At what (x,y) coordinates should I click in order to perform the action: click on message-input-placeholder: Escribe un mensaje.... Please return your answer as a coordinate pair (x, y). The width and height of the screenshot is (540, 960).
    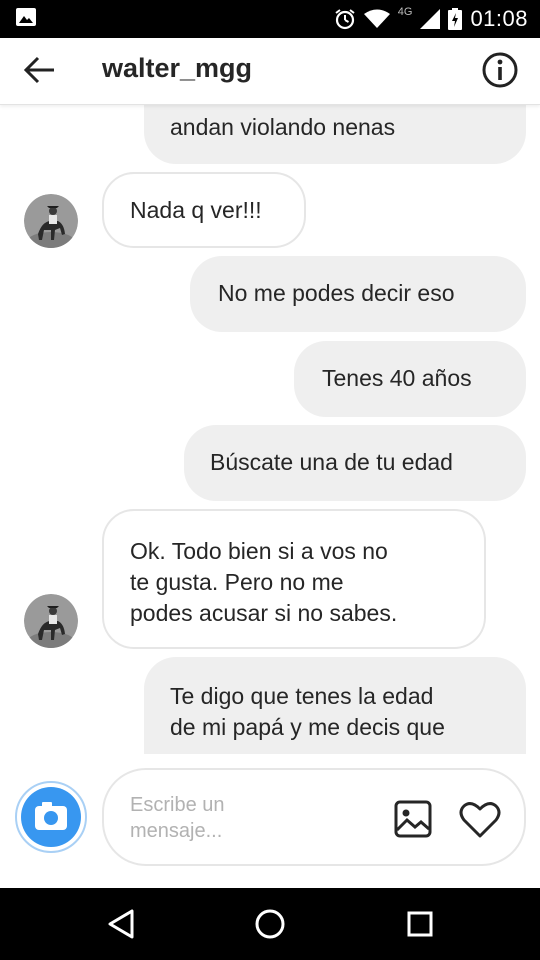
    Looking at the image, I should click on (230, 818).